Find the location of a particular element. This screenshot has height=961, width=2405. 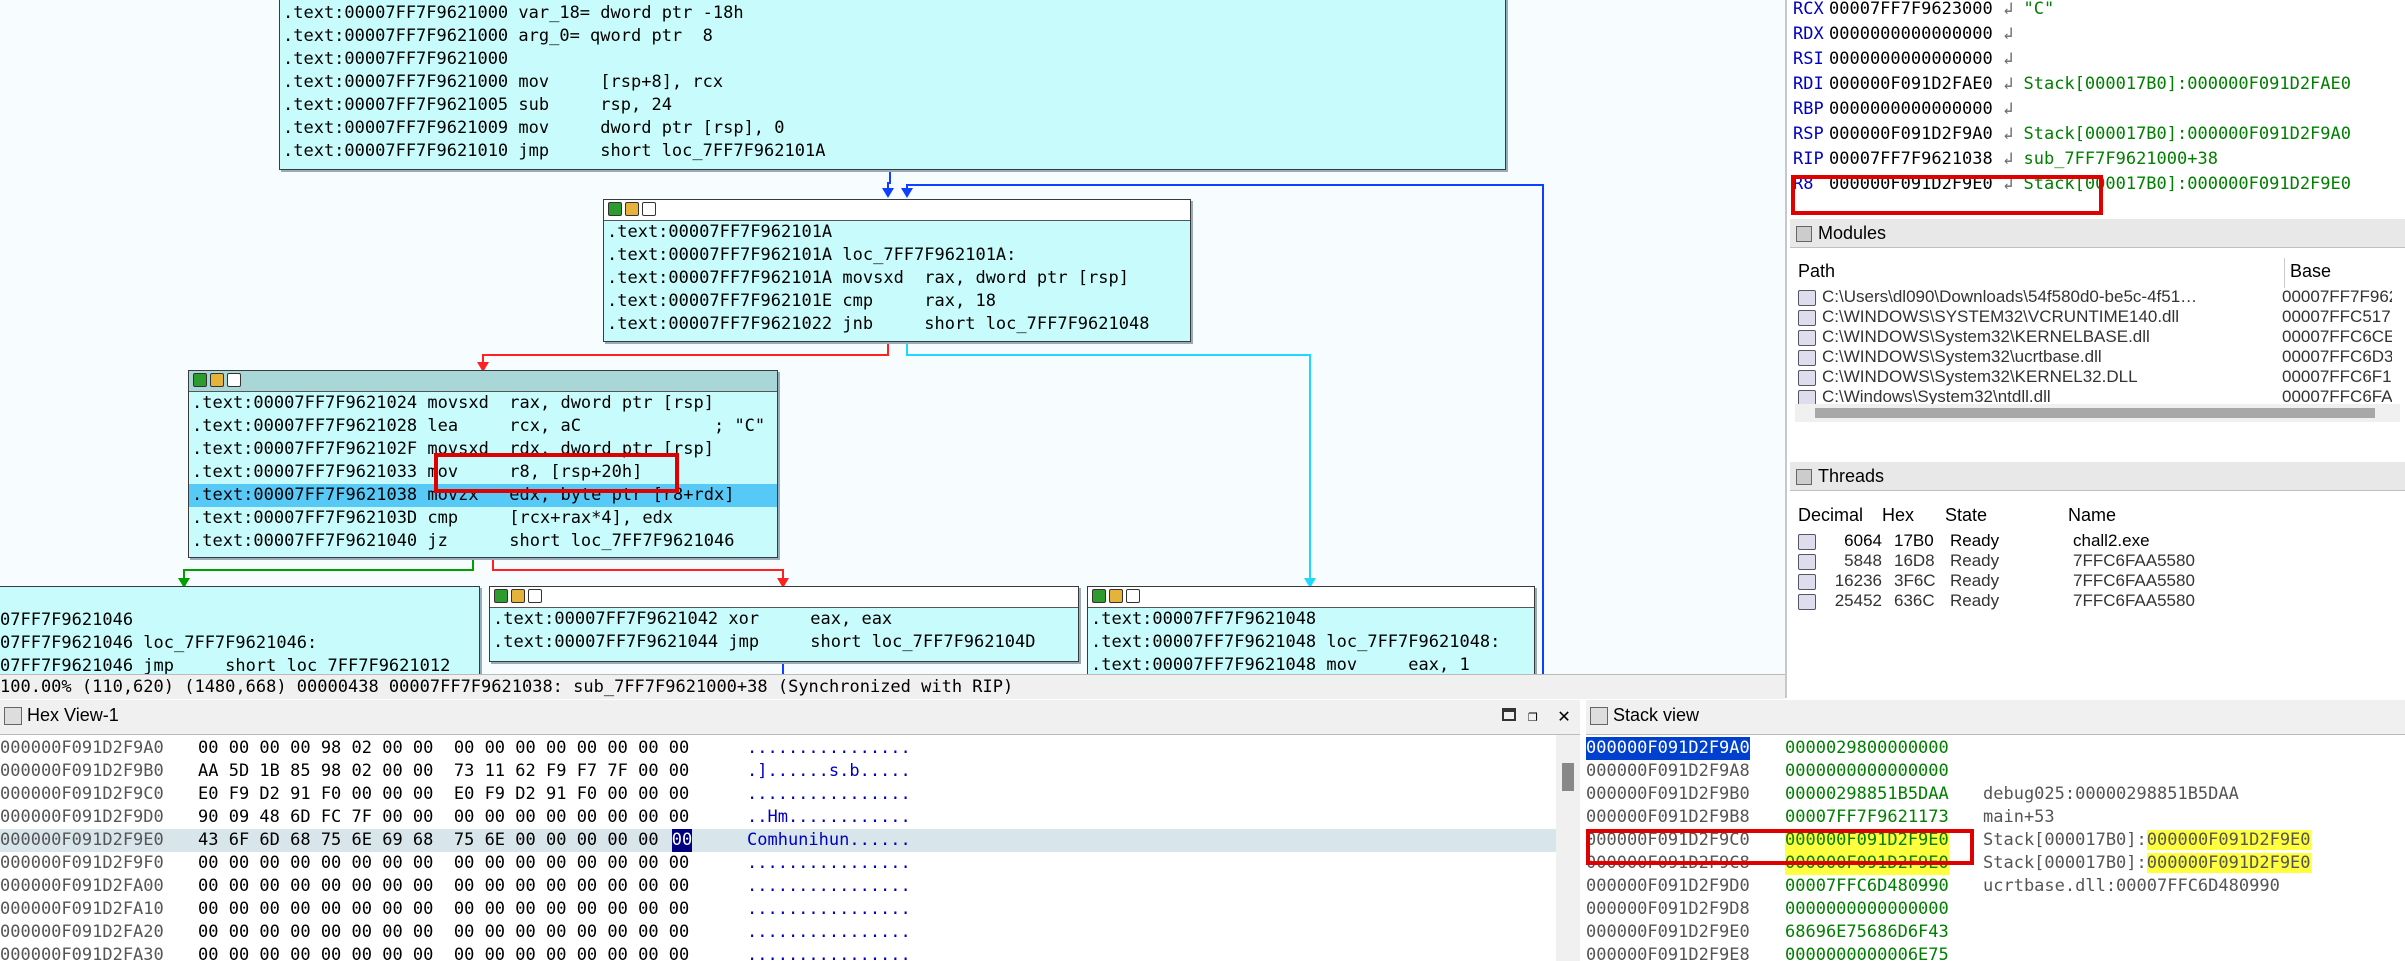

asm-line: 07FF7F9621046 is located at coordinates (239, 620).